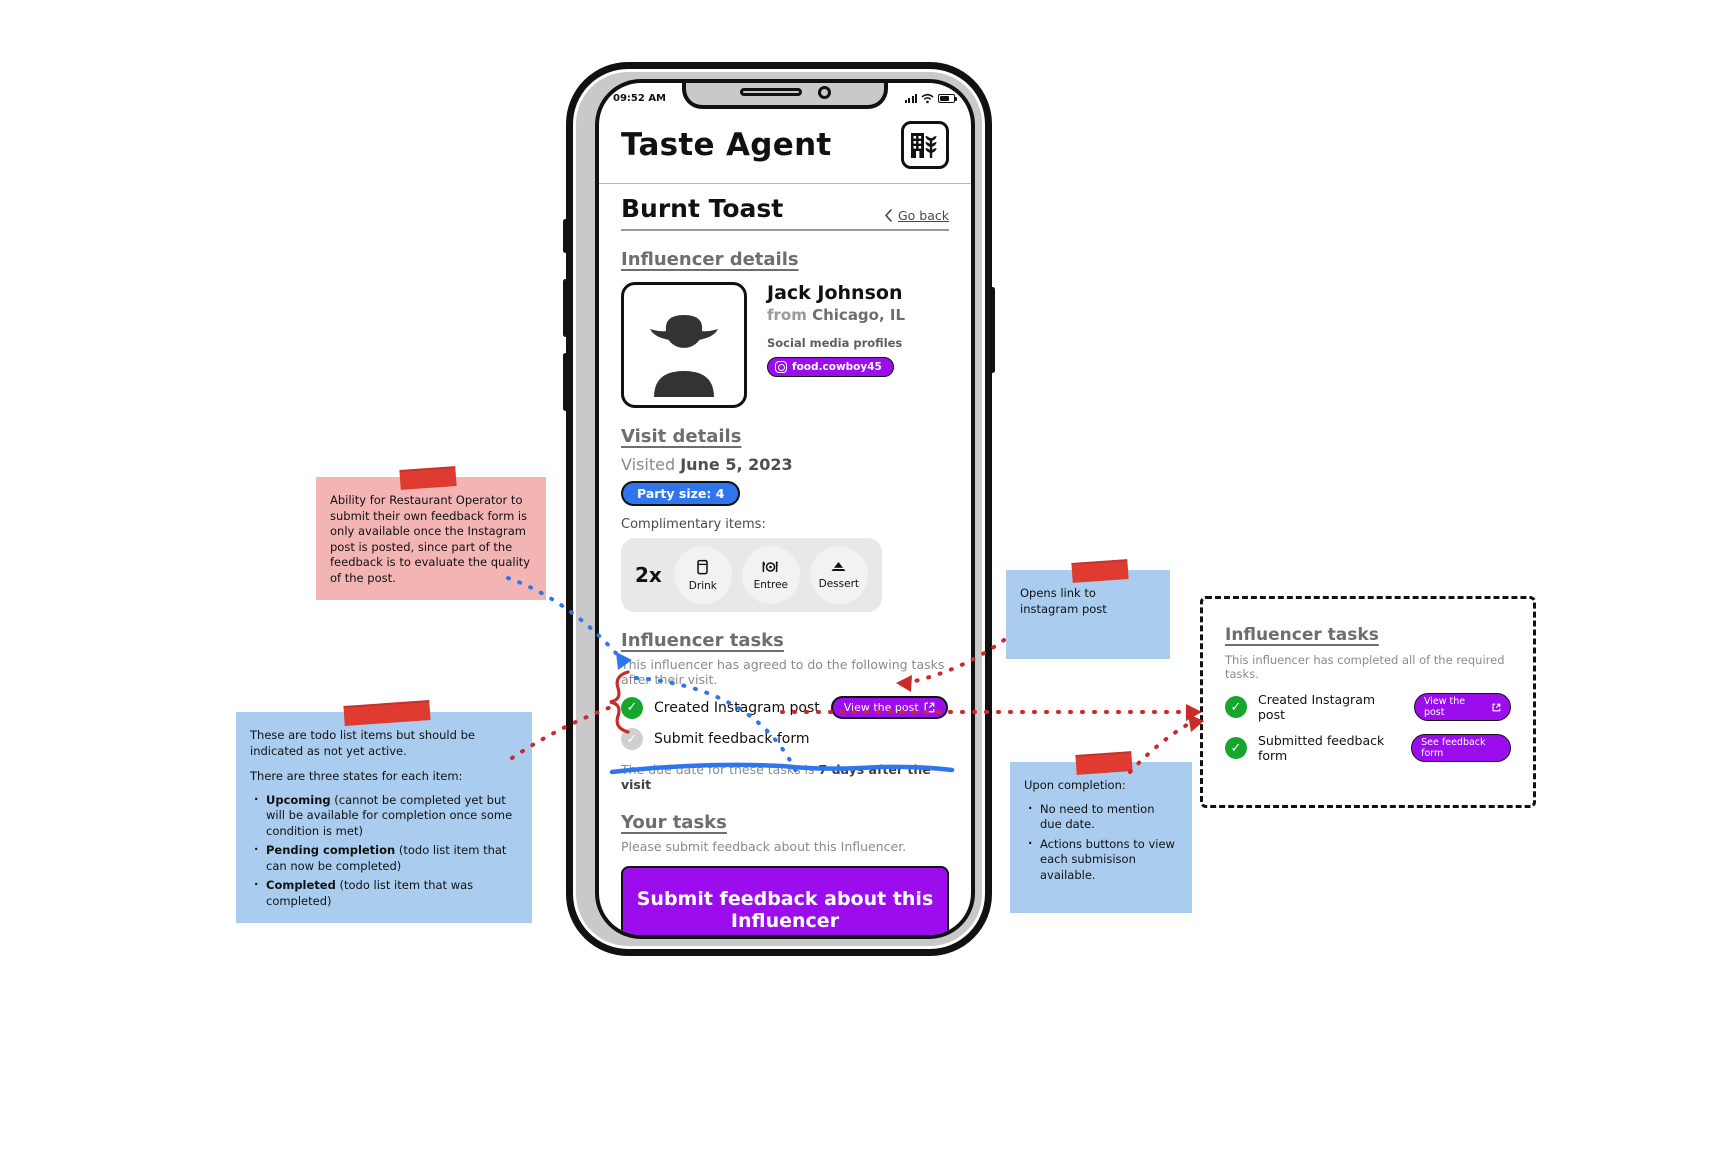 Image resolution: width=1734 pixels, height=1150 pixels. I want to click on complimentary-item-drink: Drink, so click(702, 575).